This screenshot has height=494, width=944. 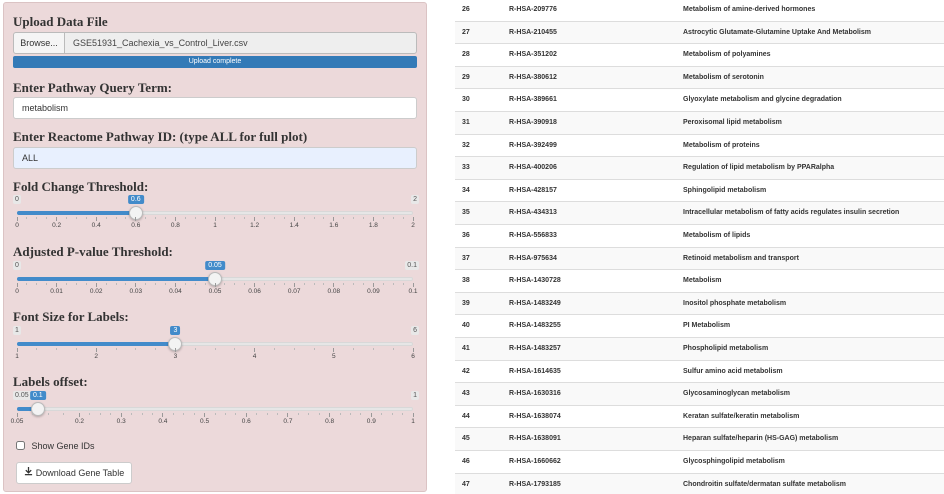 What do you see at coordinates (216, 349) in the screenshot?
I see `font-size-slider: 163123456` at bounding box center [216, 349].